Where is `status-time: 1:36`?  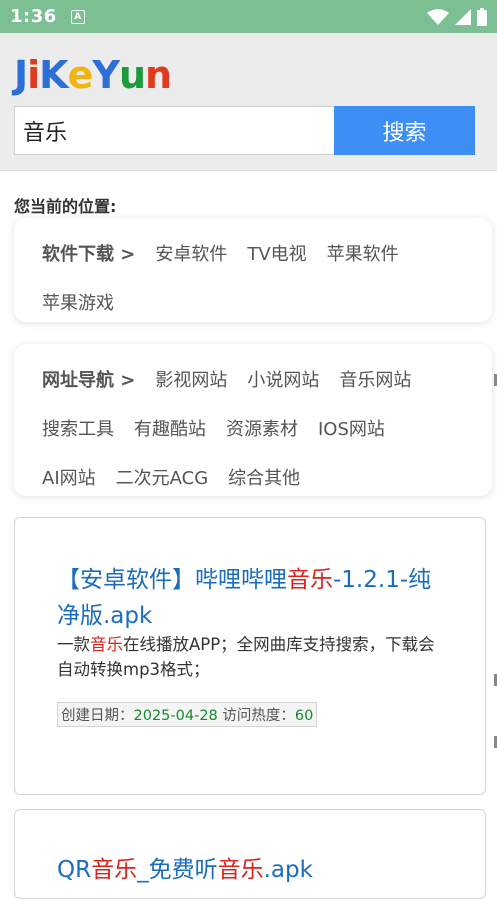 status-time: 1:36 is located at coordinates (33, 16).